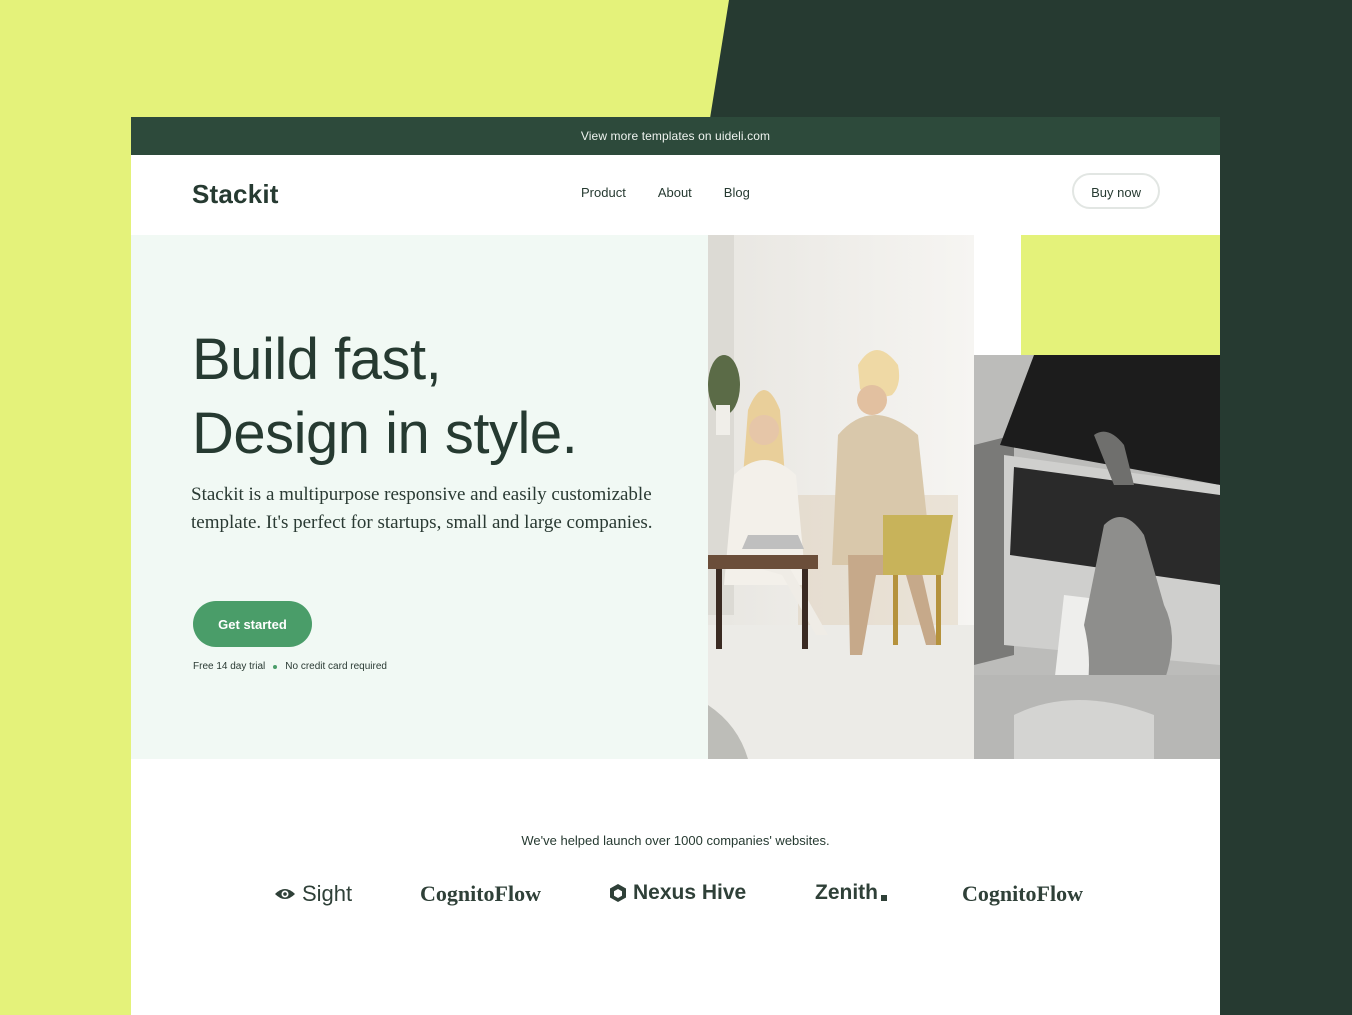  I want to click on promo-text: View more templates on uideli.com, so click(675, 136).